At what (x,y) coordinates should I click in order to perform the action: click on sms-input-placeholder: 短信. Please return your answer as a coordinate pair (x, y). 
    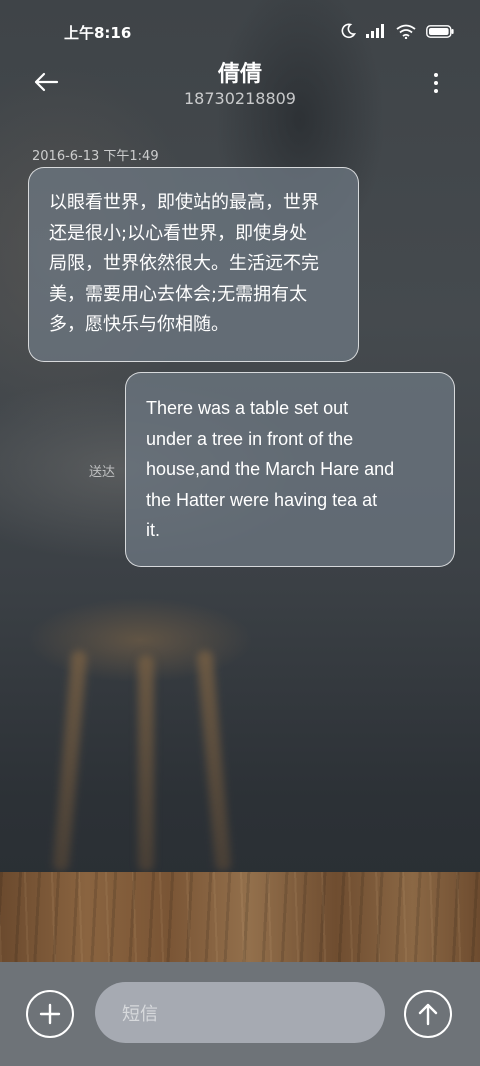
    Looking at the image, I should click on (140, 1014).